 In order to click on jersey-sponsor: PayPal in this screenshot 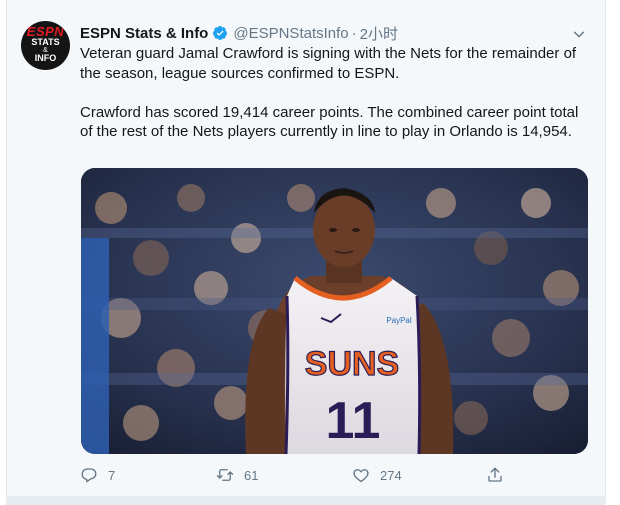, I will do `click(399, 320)`.